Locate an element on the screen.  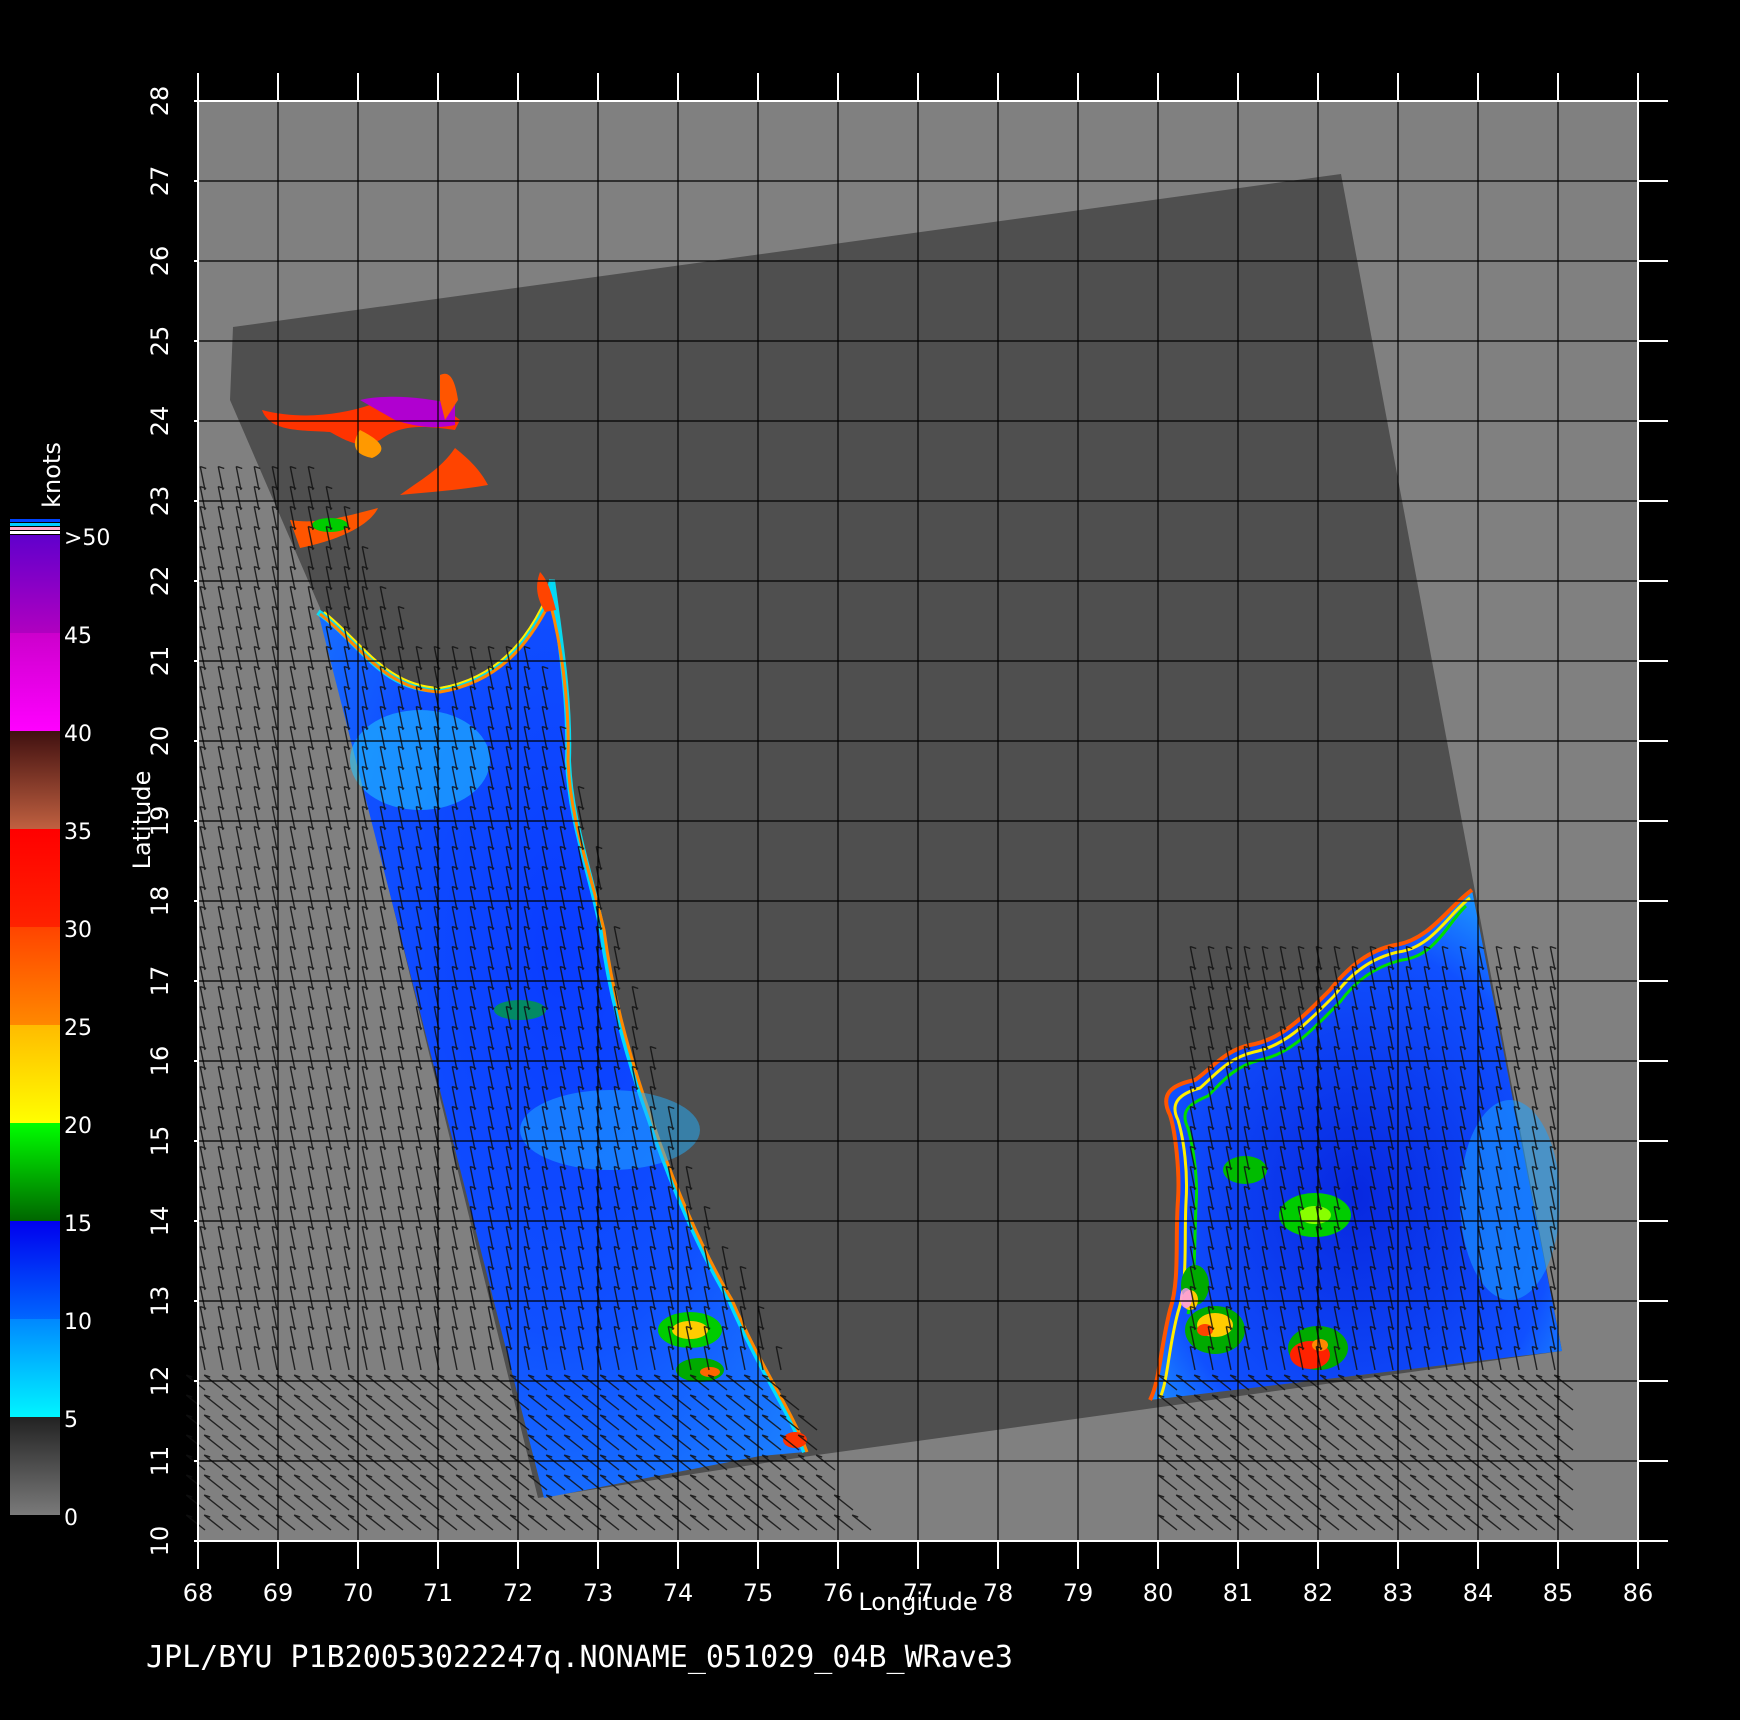
x-tick-label: 79 is located at coordinates (1078, 1593).